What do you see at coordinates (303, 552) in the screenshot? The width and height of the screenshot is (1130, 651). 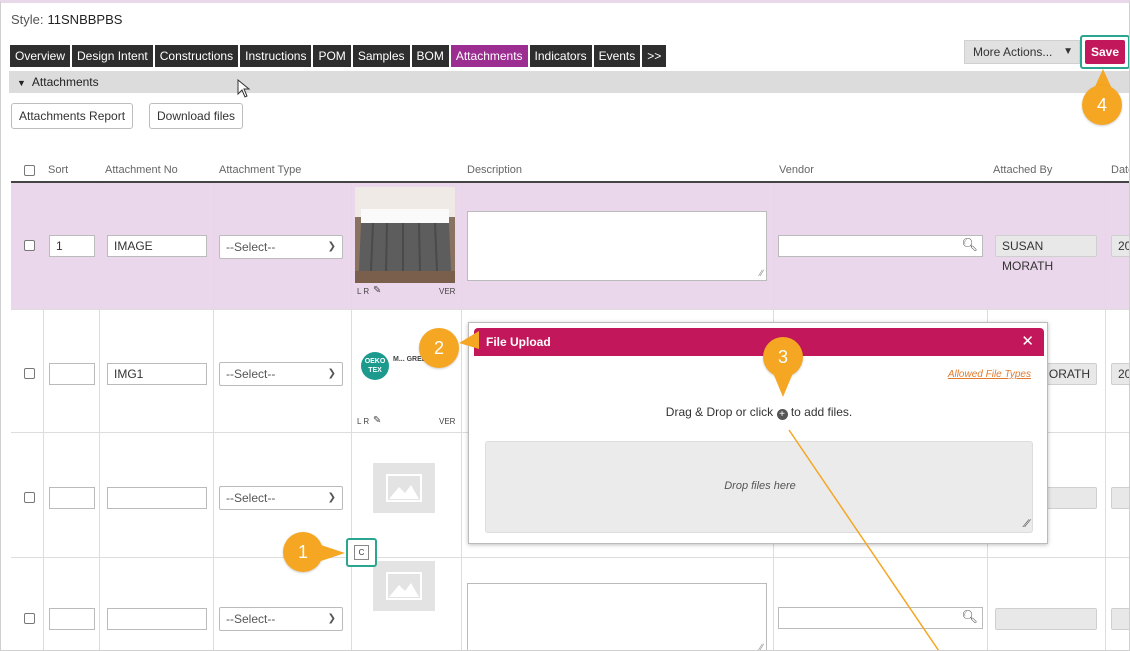 I see `callout-badge-1: 1` at bounding box center [303, 552].